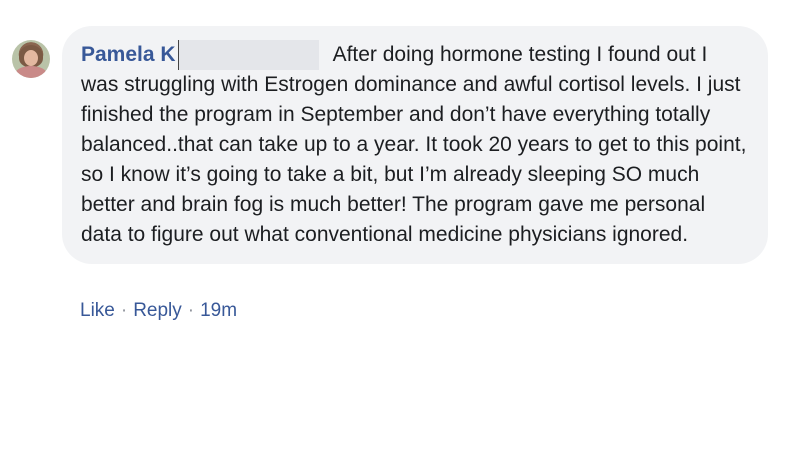 The height and width of the screenshot is (460, 800). Describe the element at coordinates (218, 310) in the screenshot. I see `timestamp-link: 19m` at that location.